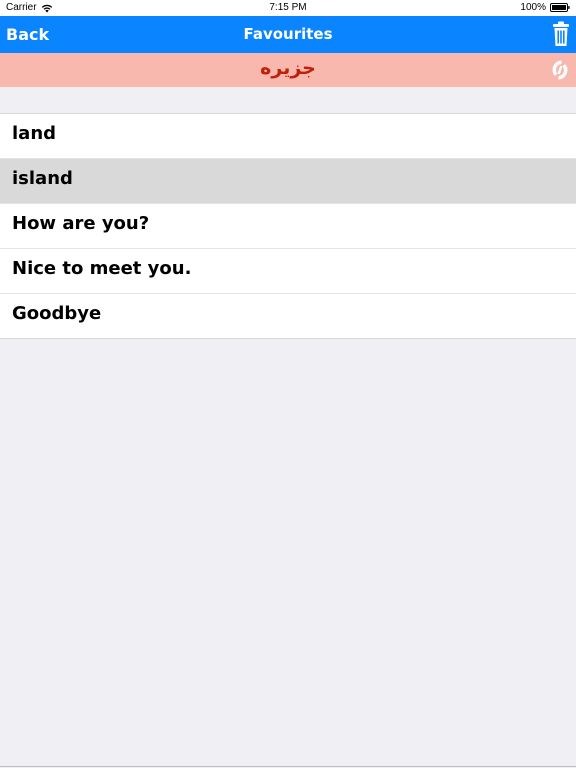 This screenshot has width=576, height=768. I want to click on battery-percent: 100%, so click(533, 7).